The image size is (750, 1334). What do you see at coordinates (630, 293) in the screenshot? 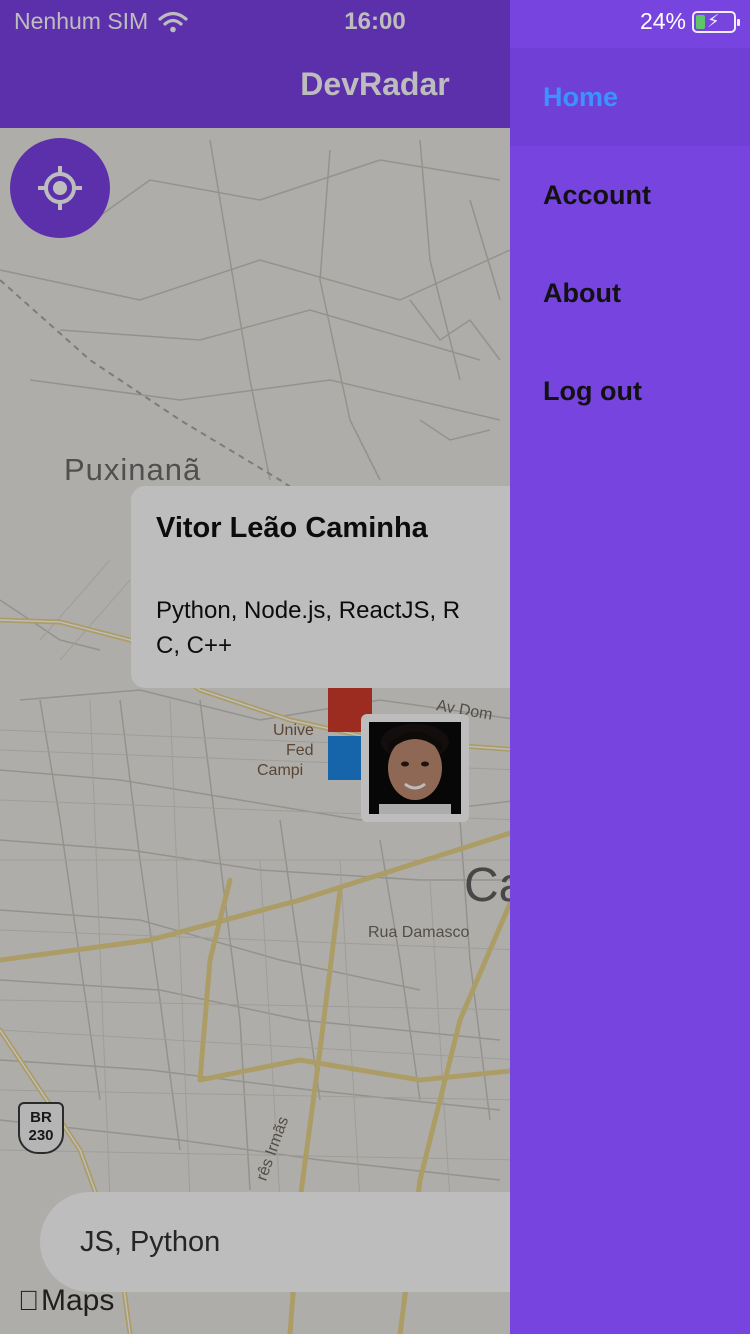
I see `drawer-item-about: About` at bounding box center [630, 293].